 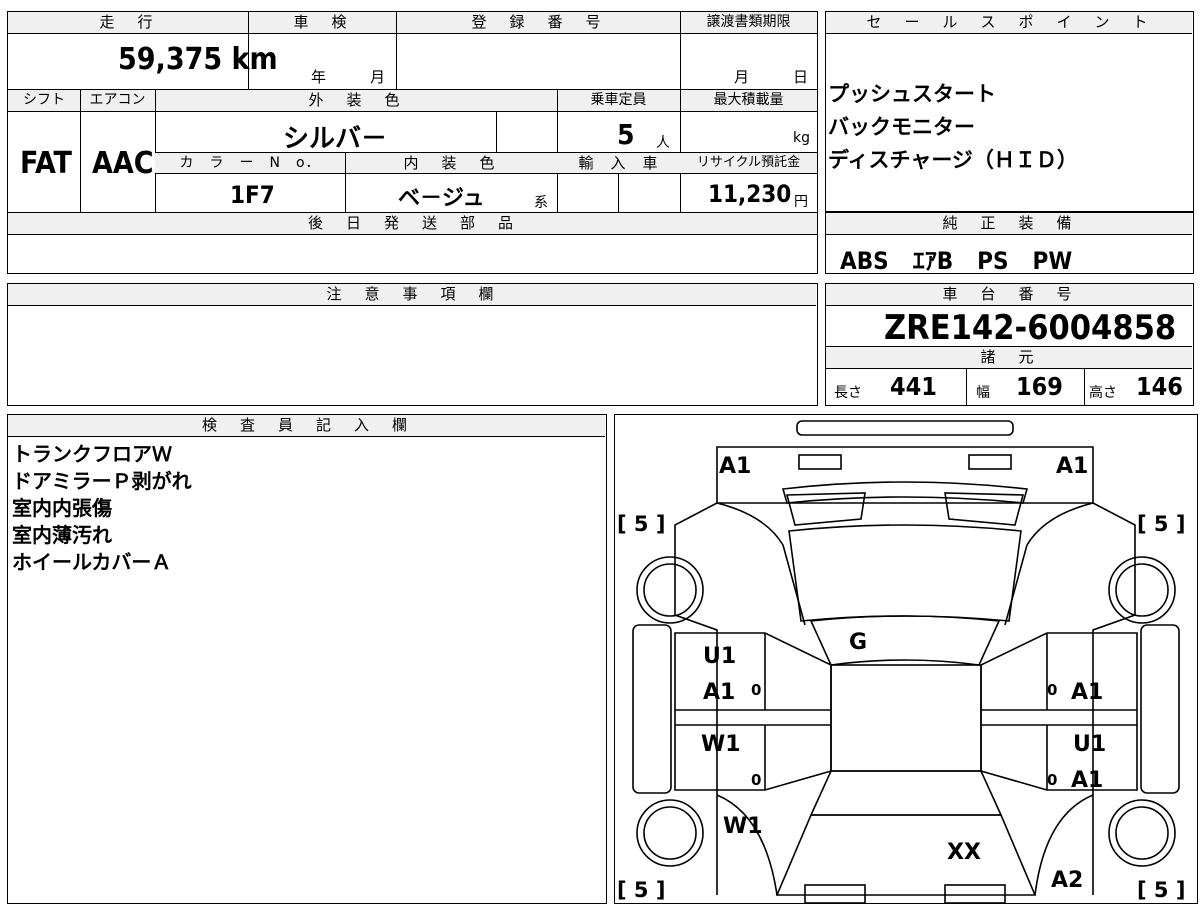 What do you see at coordinates (117, 101) in the screenshot?
I see `aircon-header: エアコン` at bounding box center [117, 101].